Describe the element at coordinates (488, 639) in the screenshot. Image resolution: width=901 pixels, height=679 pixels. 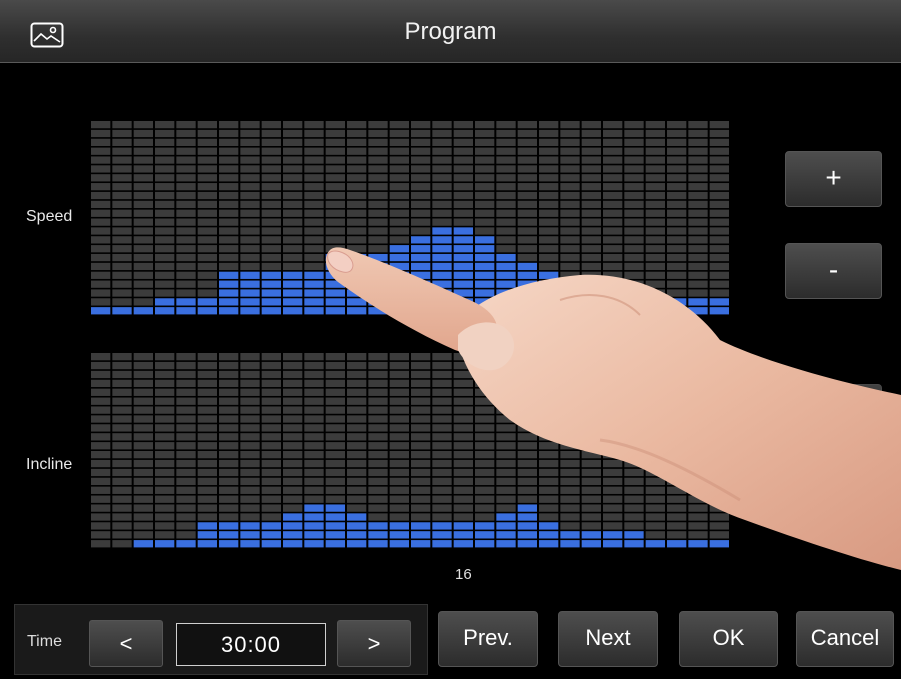
I see `prev-button: Prev.` at that location.